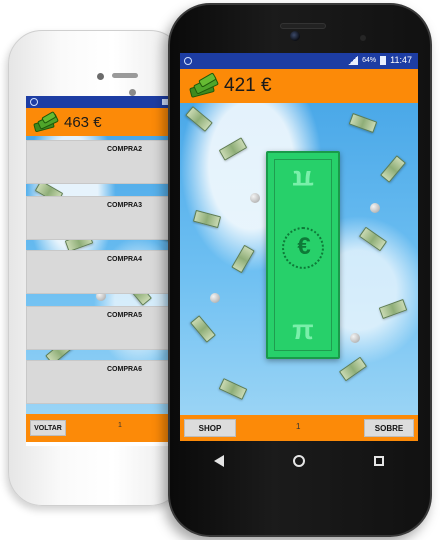 This screenshot has height=540, width=440. What do you see at coordinates (125, 259) in the screenshot?
I see `buy-item-label: COMPRA4` at bounding box center [125, 259].